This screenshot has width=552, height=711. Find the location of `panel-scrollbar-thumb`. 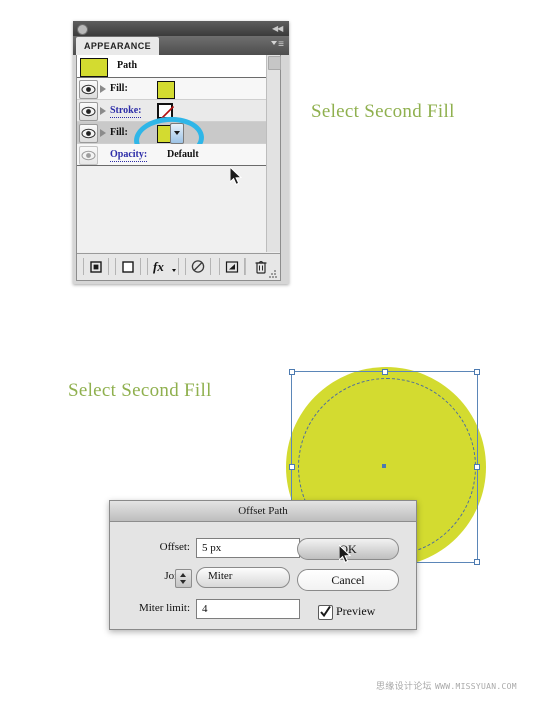

panel-scrollbar-thumb is located at coordinates (274, 63).